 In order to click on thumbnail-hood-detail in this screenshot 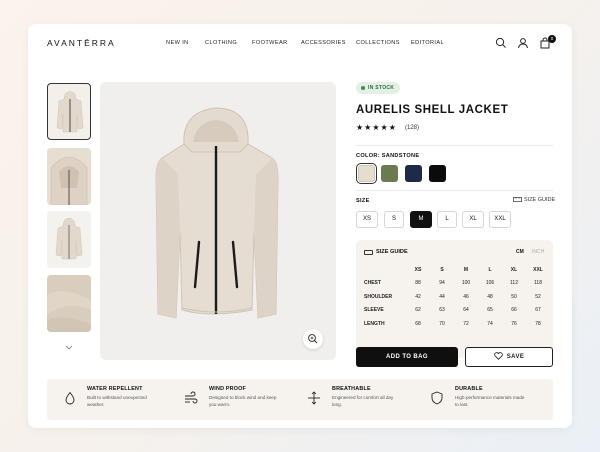, I will do `click(69, 176)`.